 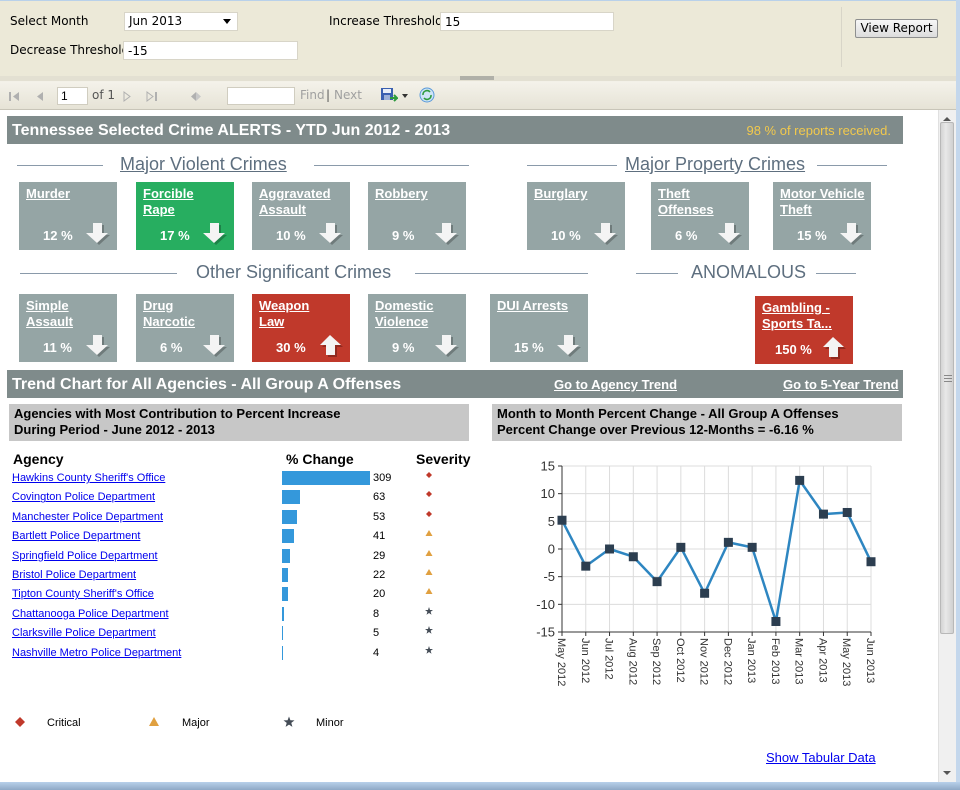 What do you see at coordinates (186, 314) in the screenshot?
I see `crime-link: Drug Narcotic` at bounding box center [186, 314].